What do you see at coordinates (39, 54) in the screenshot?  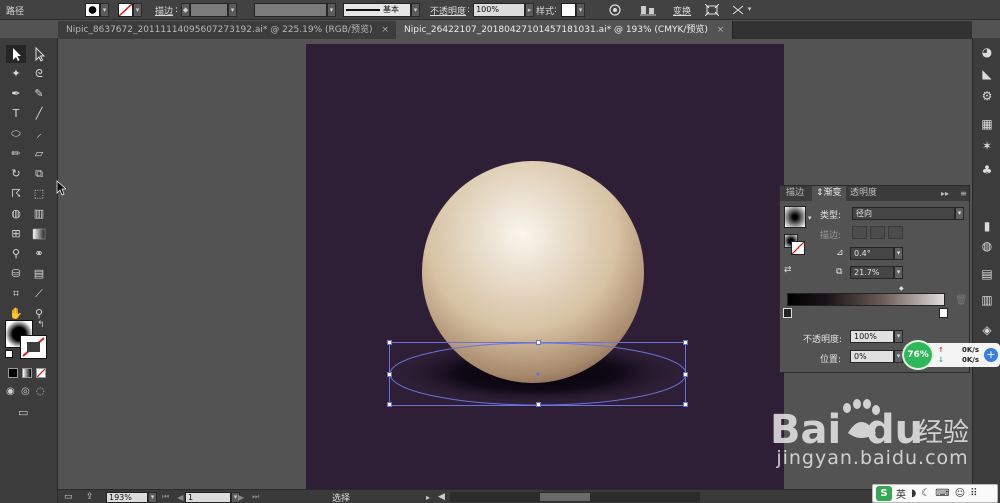 I see `direct-selection-tool-icon` at bounding box center [39, 54].